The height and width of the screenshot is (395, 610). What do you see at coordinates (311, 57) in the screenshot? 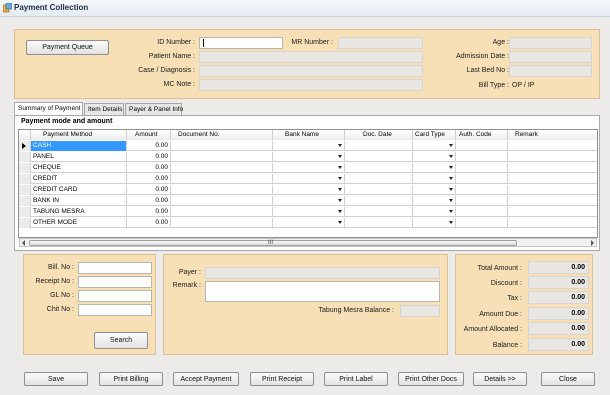
I see `patient-name-input` at bounding box center [311, 57].